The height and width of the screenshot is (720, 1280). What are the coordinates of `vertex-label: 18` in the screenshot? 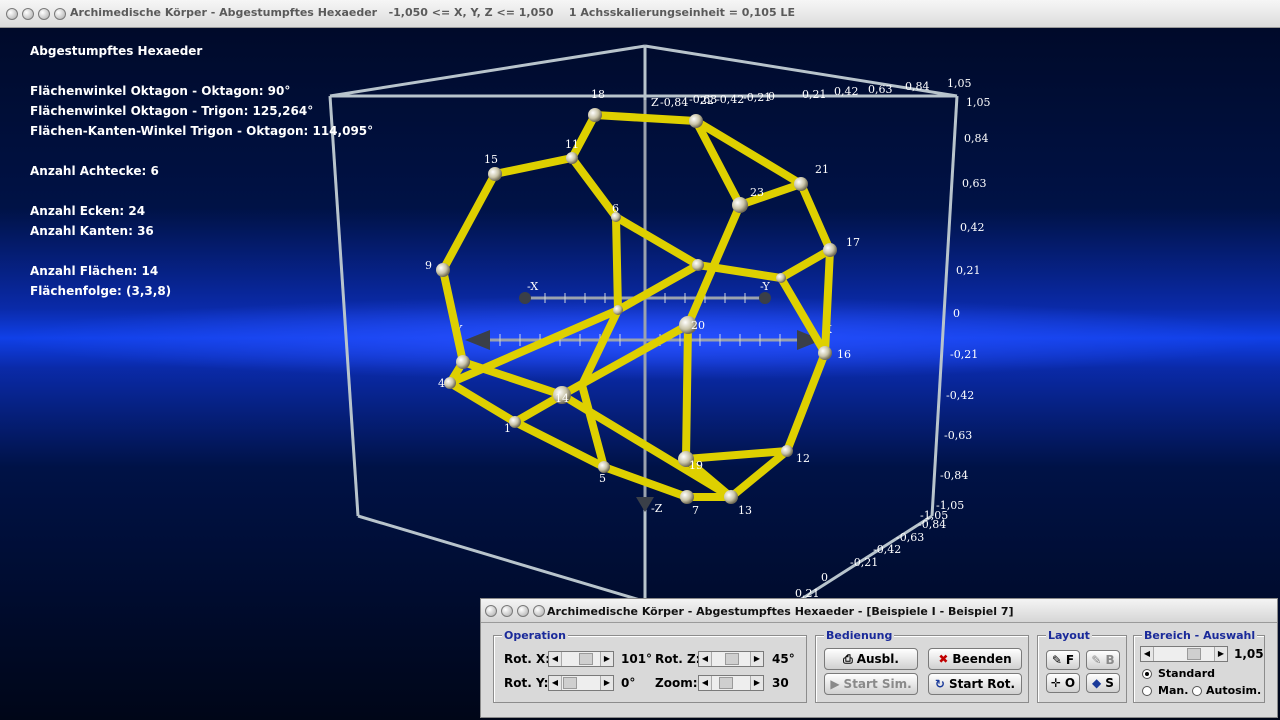 It's located at (598, 94).